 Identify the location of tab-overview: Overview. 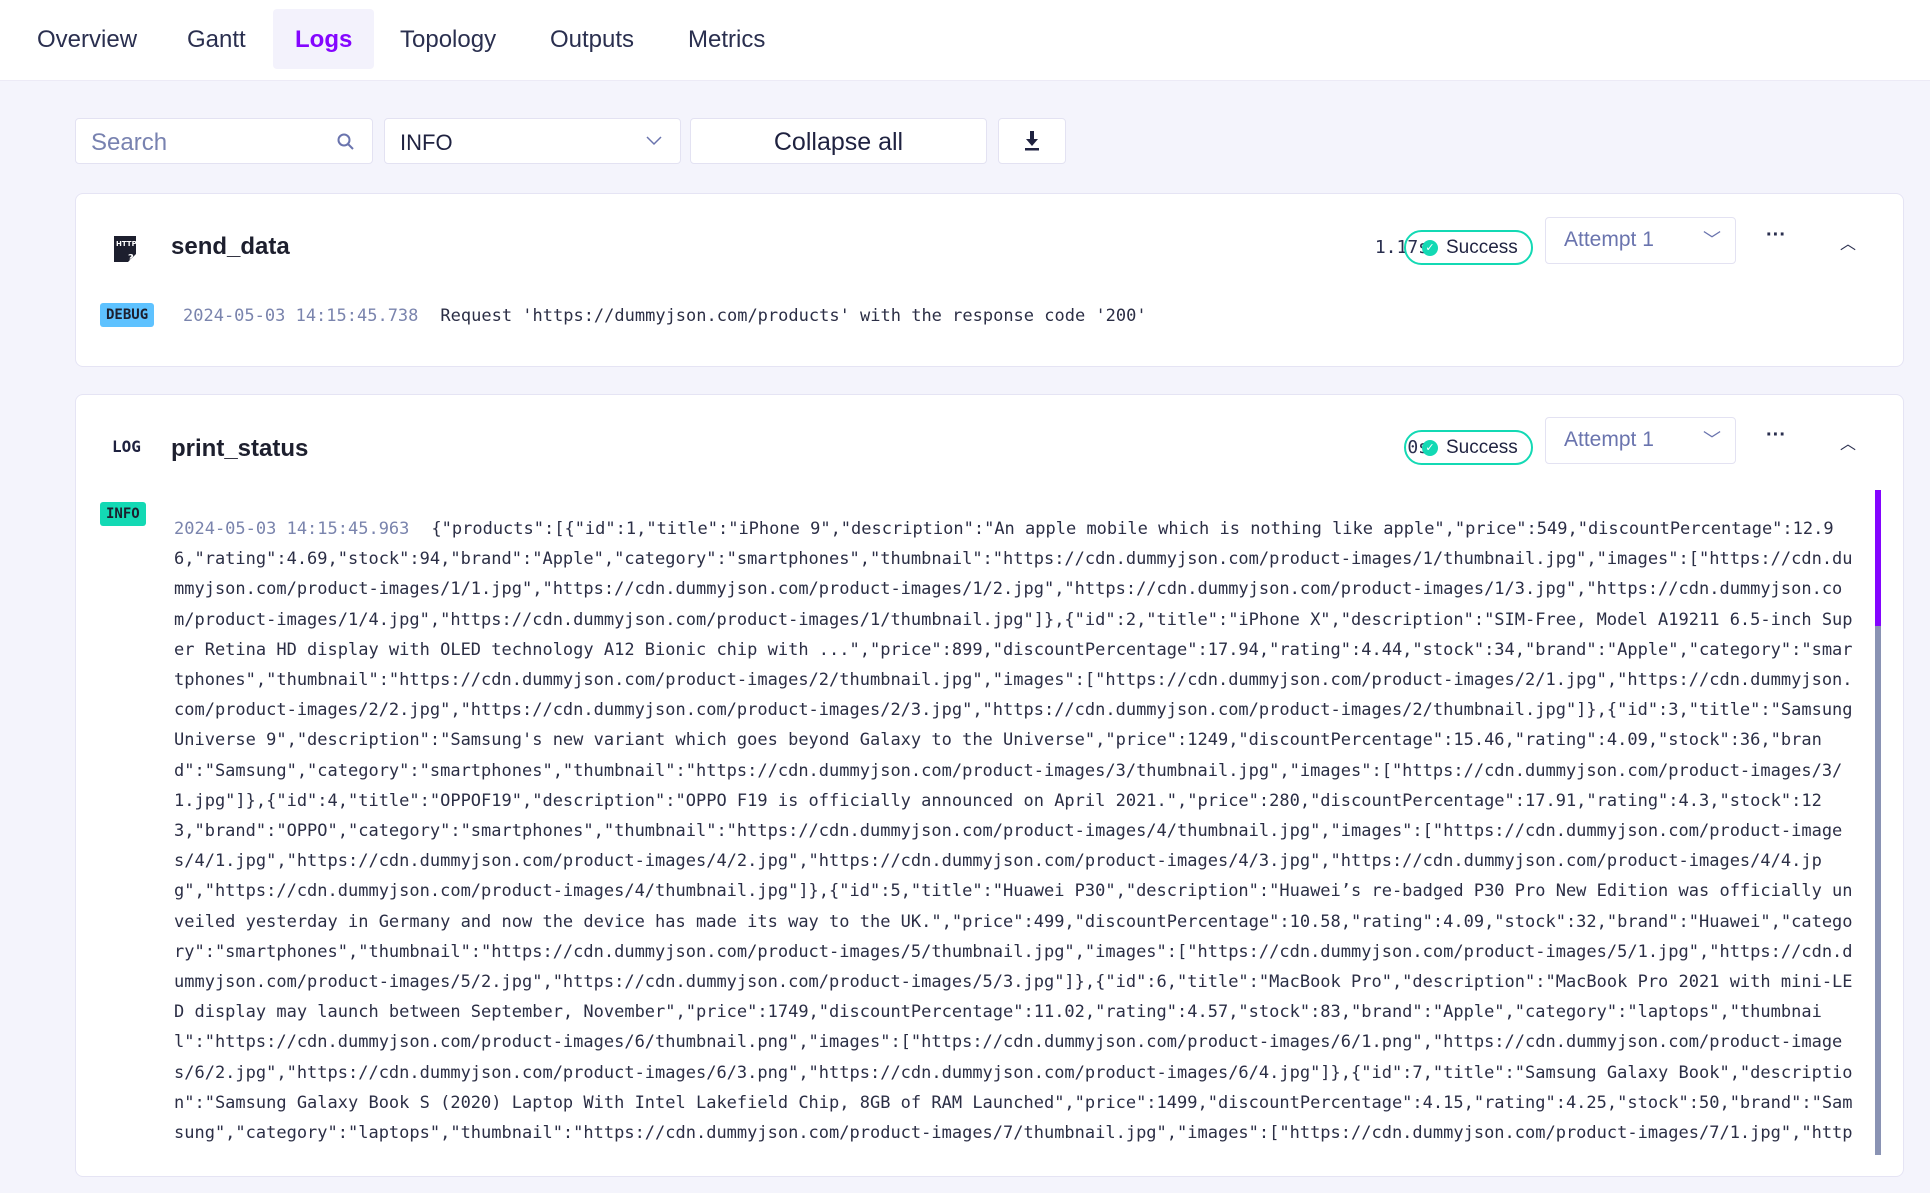
(87, 39).